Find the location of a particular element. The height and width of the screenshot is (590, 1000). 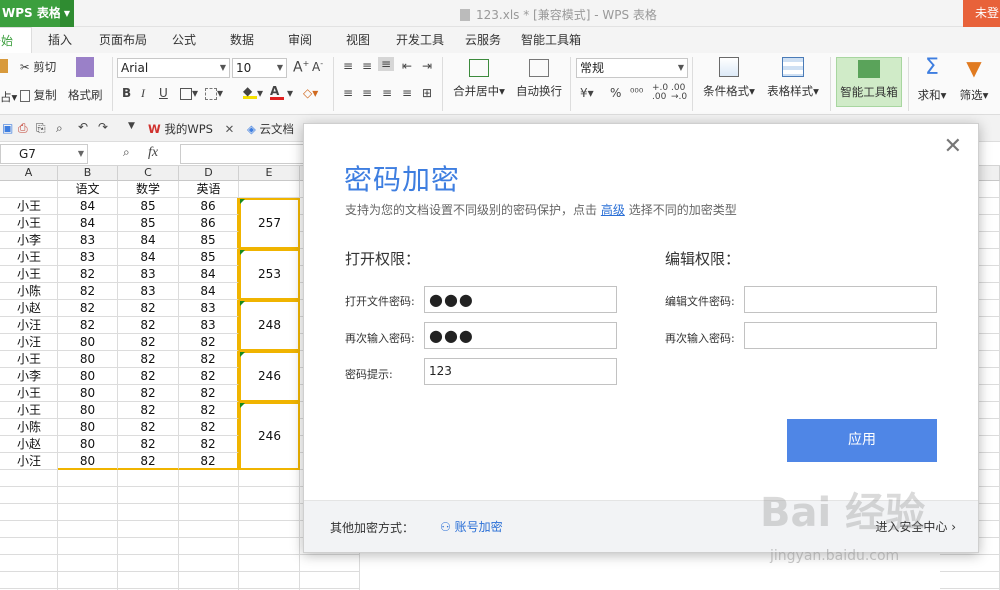

cell-style-button: ▾ is located at coordinates (214, 93).